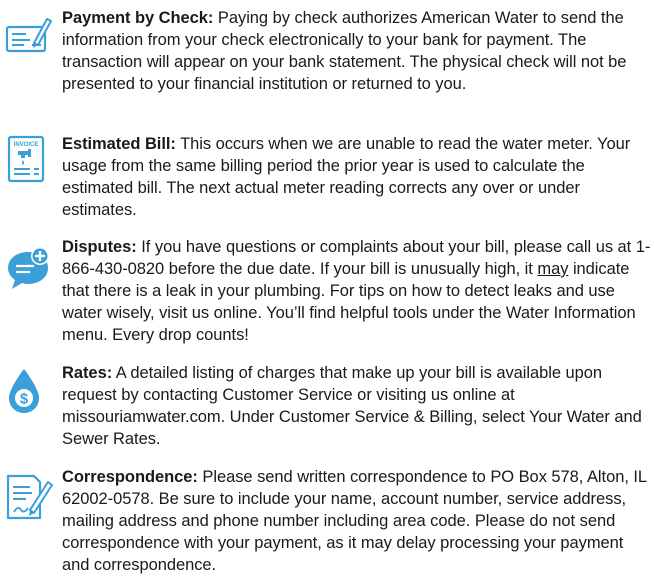  Describe the element at coordinates (26, 145) in the screenshot. I see `invoice-icon-label: INVOICE` at that location.